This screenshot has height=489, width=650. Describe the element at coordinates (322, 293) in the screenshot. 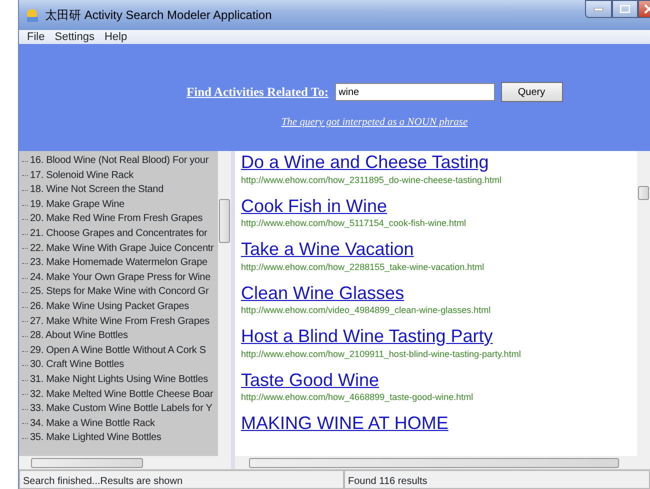

I see `result-link: Clean Wine Glasses` at that location.